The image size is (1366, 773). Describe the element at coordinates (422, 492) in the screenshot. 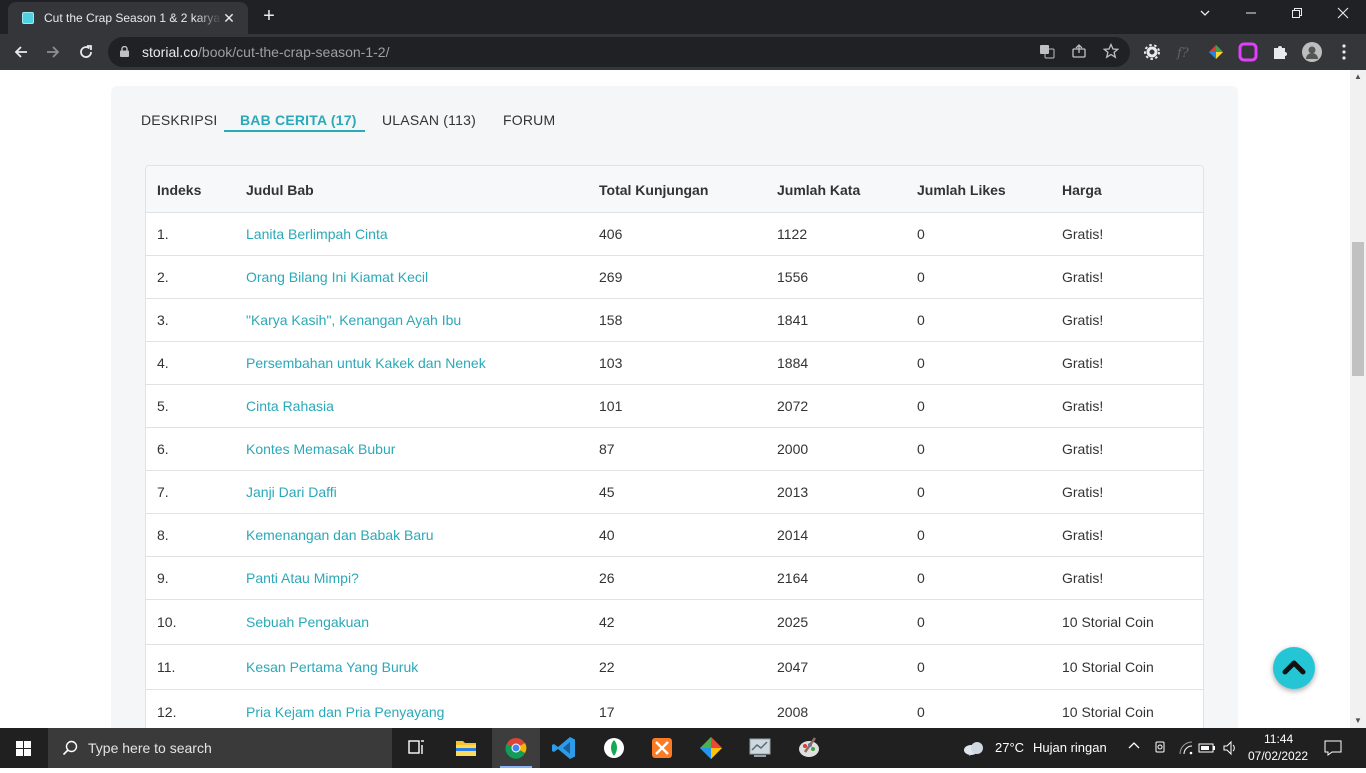

I see `chapter-title-link: Janji Dari Daffi` at that location.